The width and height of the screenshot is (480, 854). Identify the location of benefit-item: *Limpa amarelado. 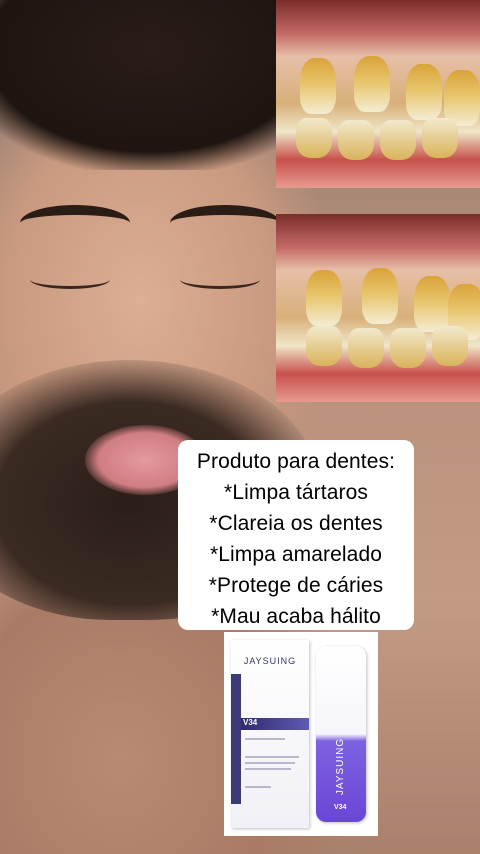
(296, 554).